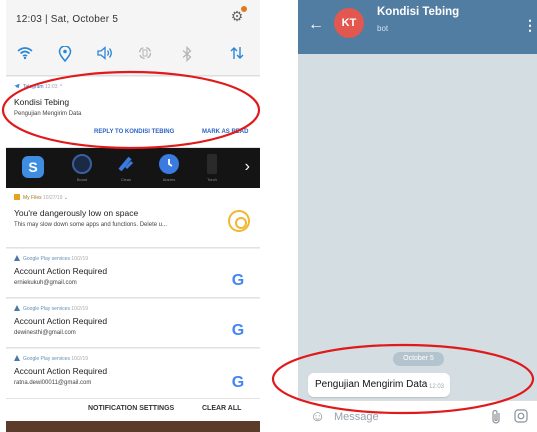 This screenshot has height=432, width=537. What do you see at coordinates (17, 86) in the screenshot?
I see `telegram-icon` at bounding box center [17, 86].